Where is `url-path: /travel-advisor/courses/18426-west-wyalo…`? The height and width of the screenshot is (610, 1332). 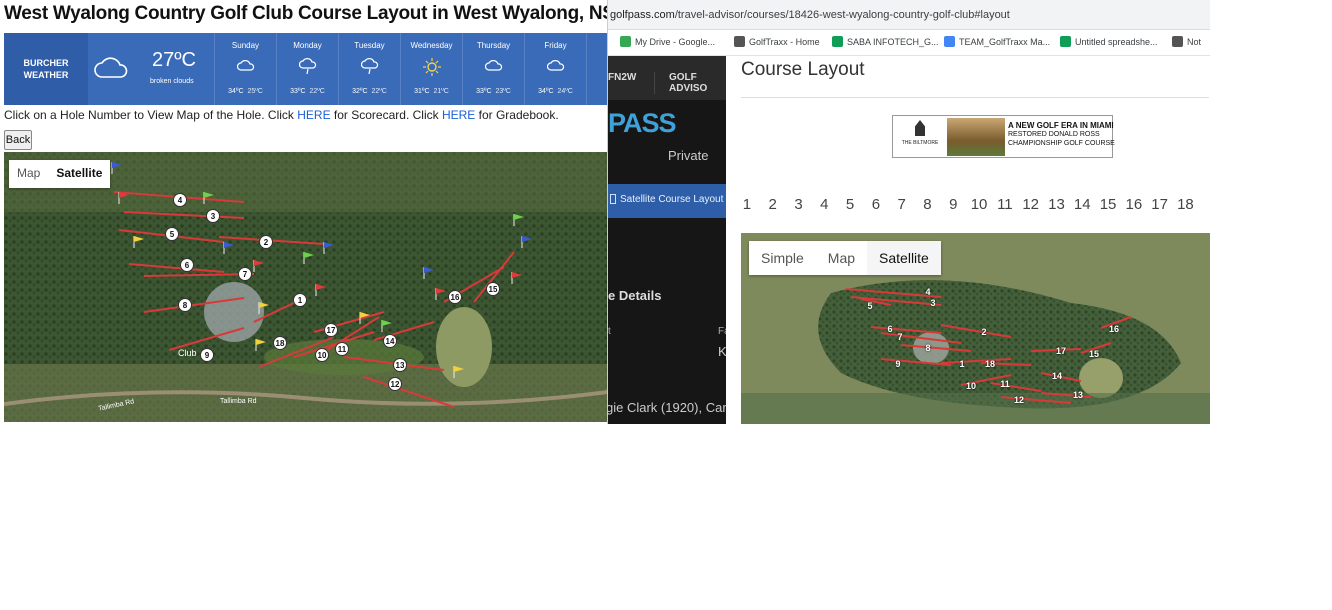 url-path: /travel-advisor/courses/18426-west-wyalo… is located at coordinates (842, 15).